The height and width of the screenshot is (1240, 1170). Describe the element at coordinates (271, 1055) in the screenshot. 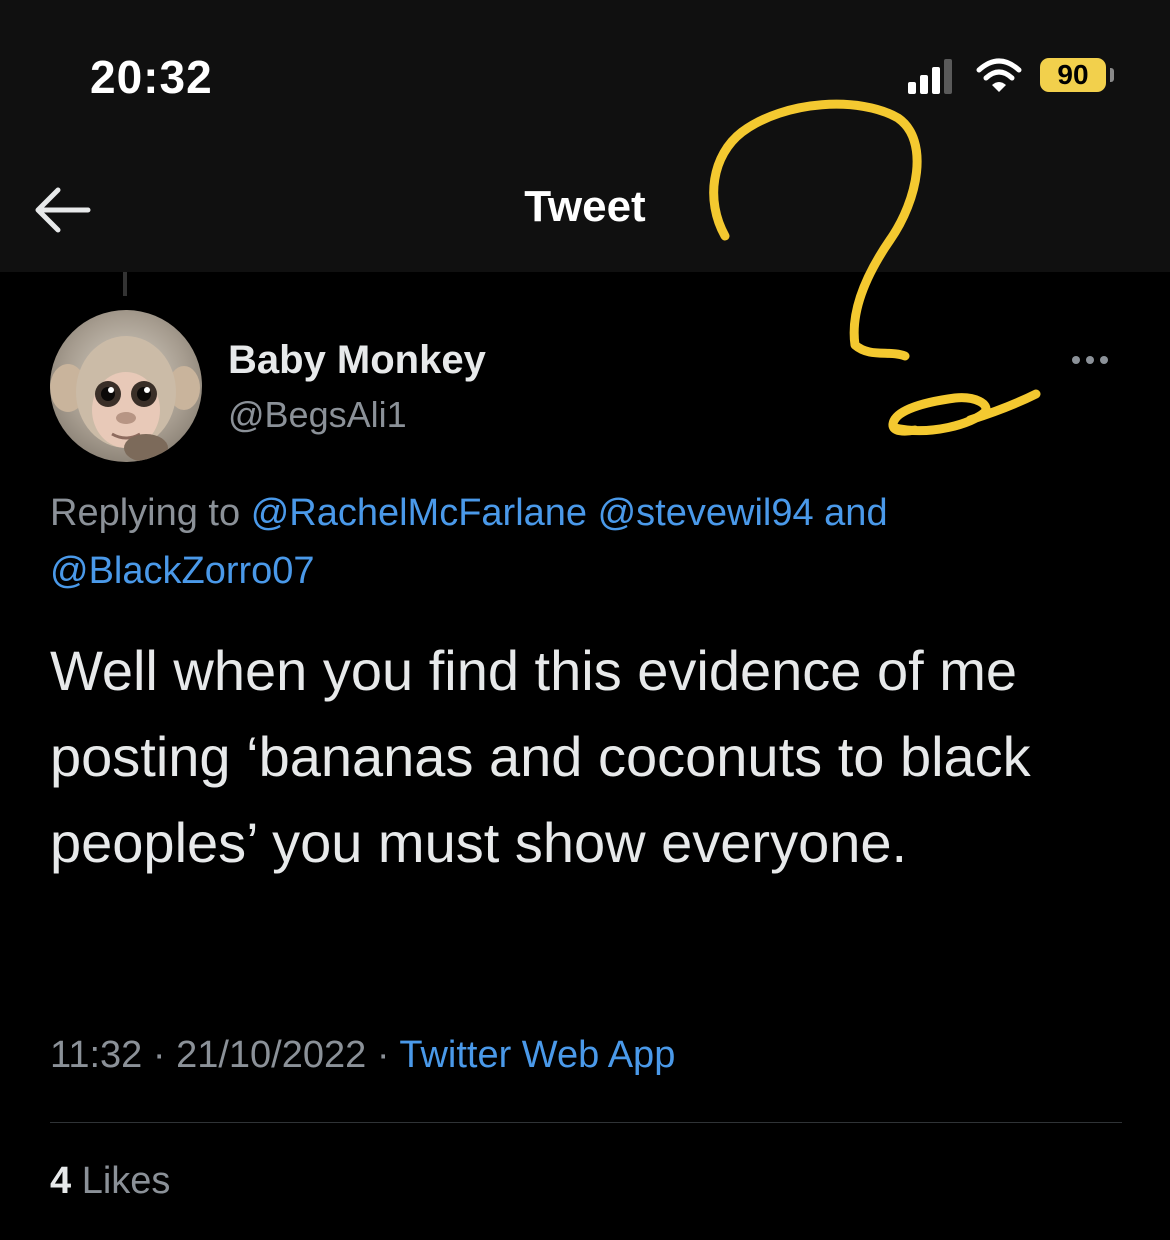

I see `tweet-date: 21/10/2022` at that location.